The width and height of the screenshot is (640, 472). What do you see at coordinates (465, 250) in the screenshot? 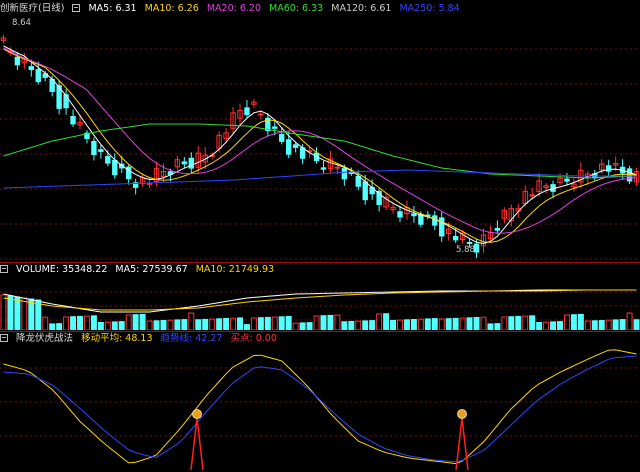
I see `low-price-label: 5.88` at bounding box center [465, 250].